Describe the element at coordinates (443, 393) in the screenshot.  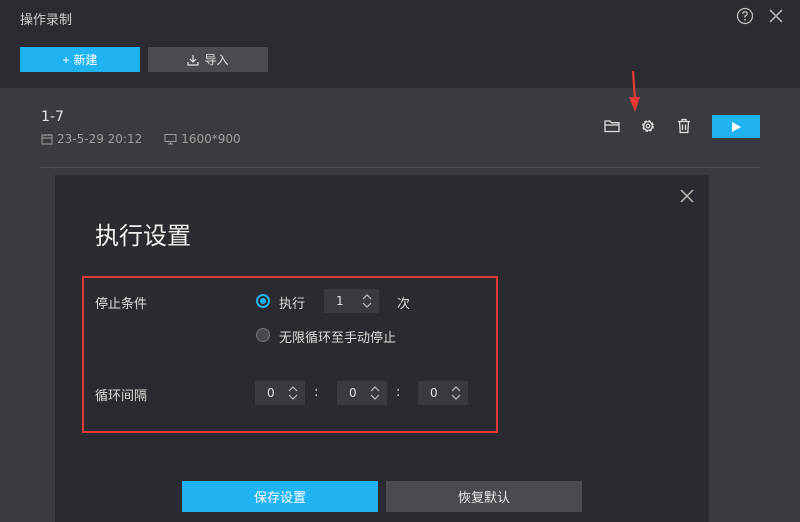
I see `interval-seconds-stepper: 0` at that location.